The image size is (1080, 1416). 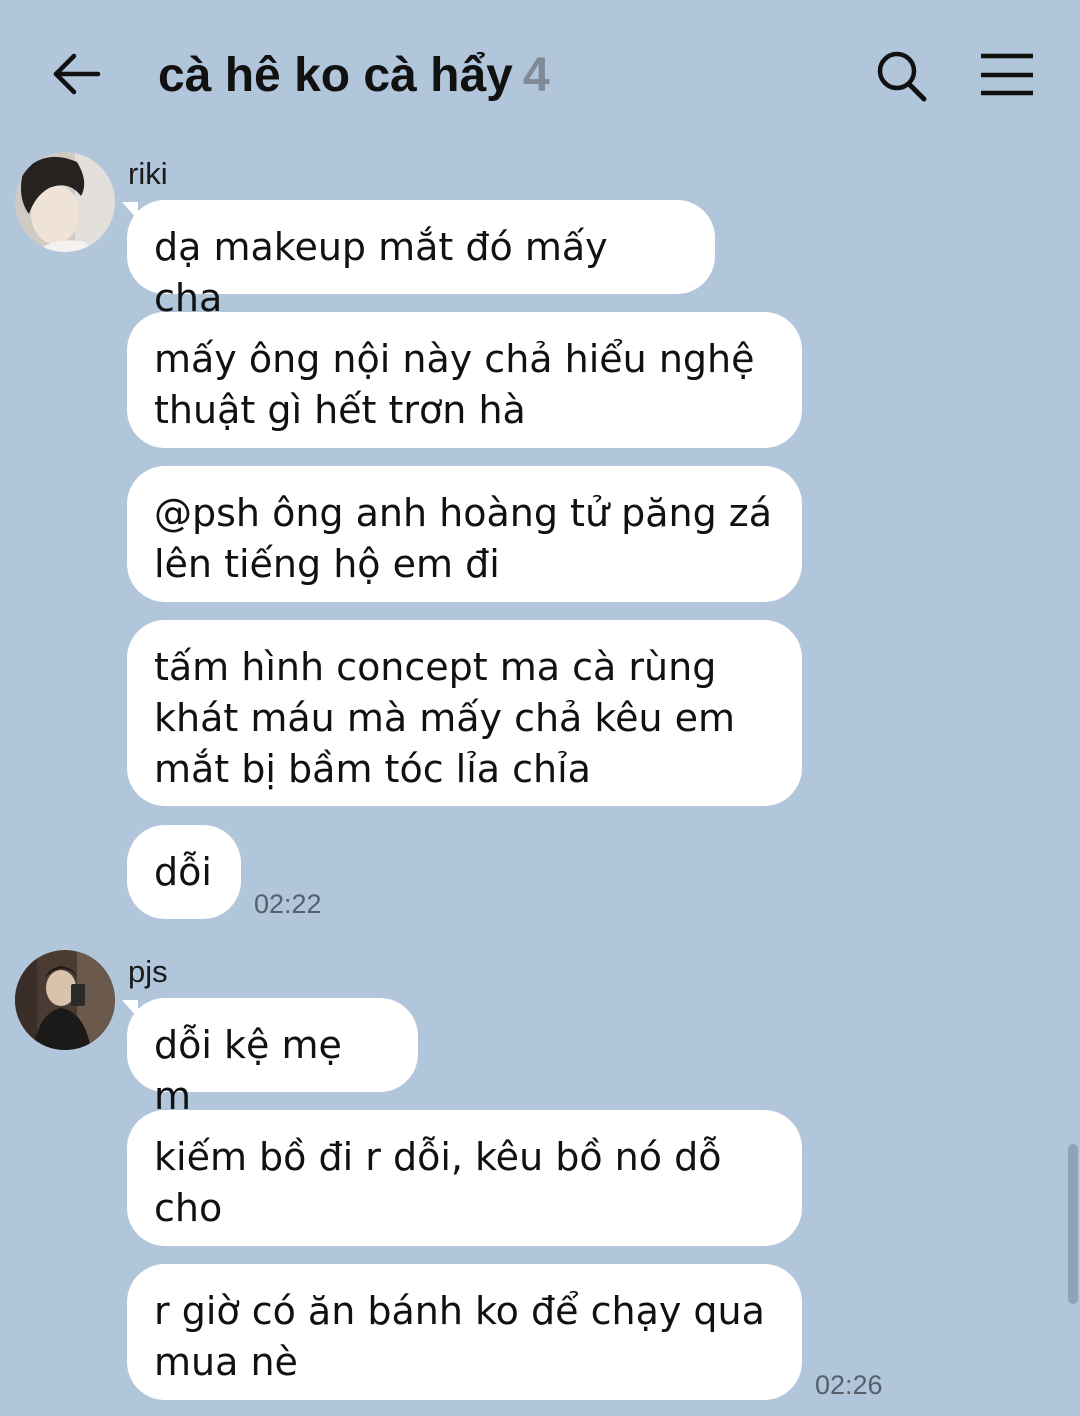 I want to click on search-button, so click(x=902, y=76).